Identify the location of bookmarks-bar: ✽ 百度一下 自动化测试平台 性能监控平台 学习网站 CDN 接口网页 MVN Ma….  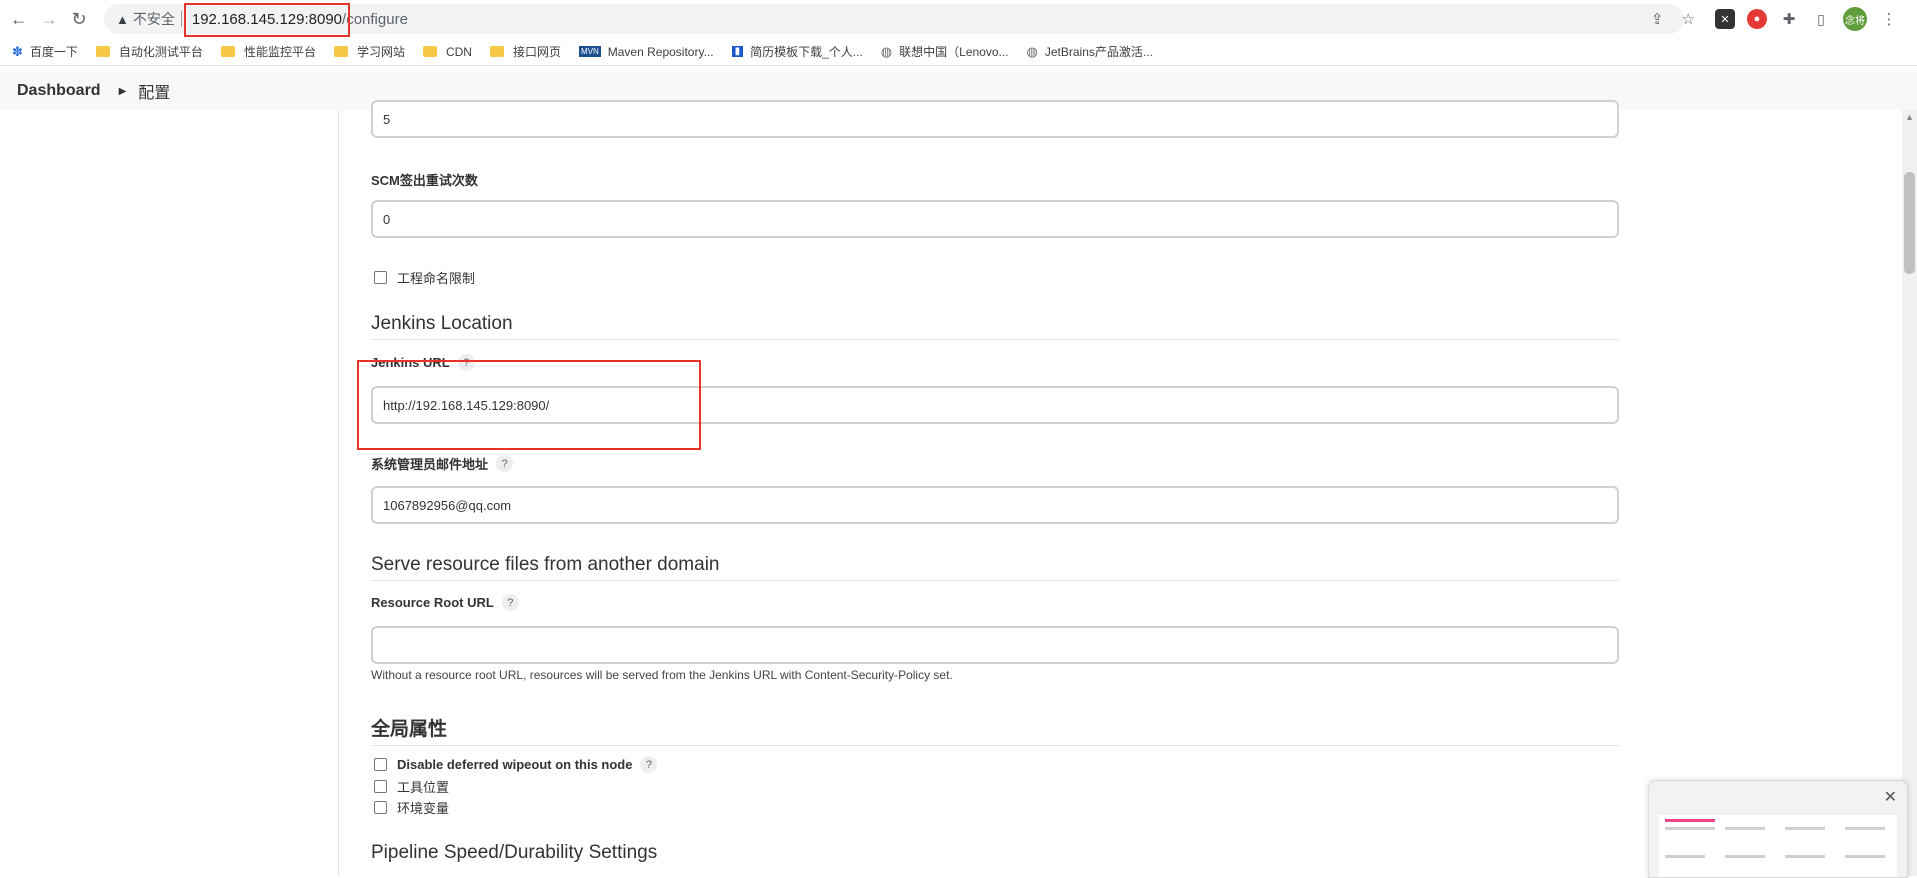
(958, 52).